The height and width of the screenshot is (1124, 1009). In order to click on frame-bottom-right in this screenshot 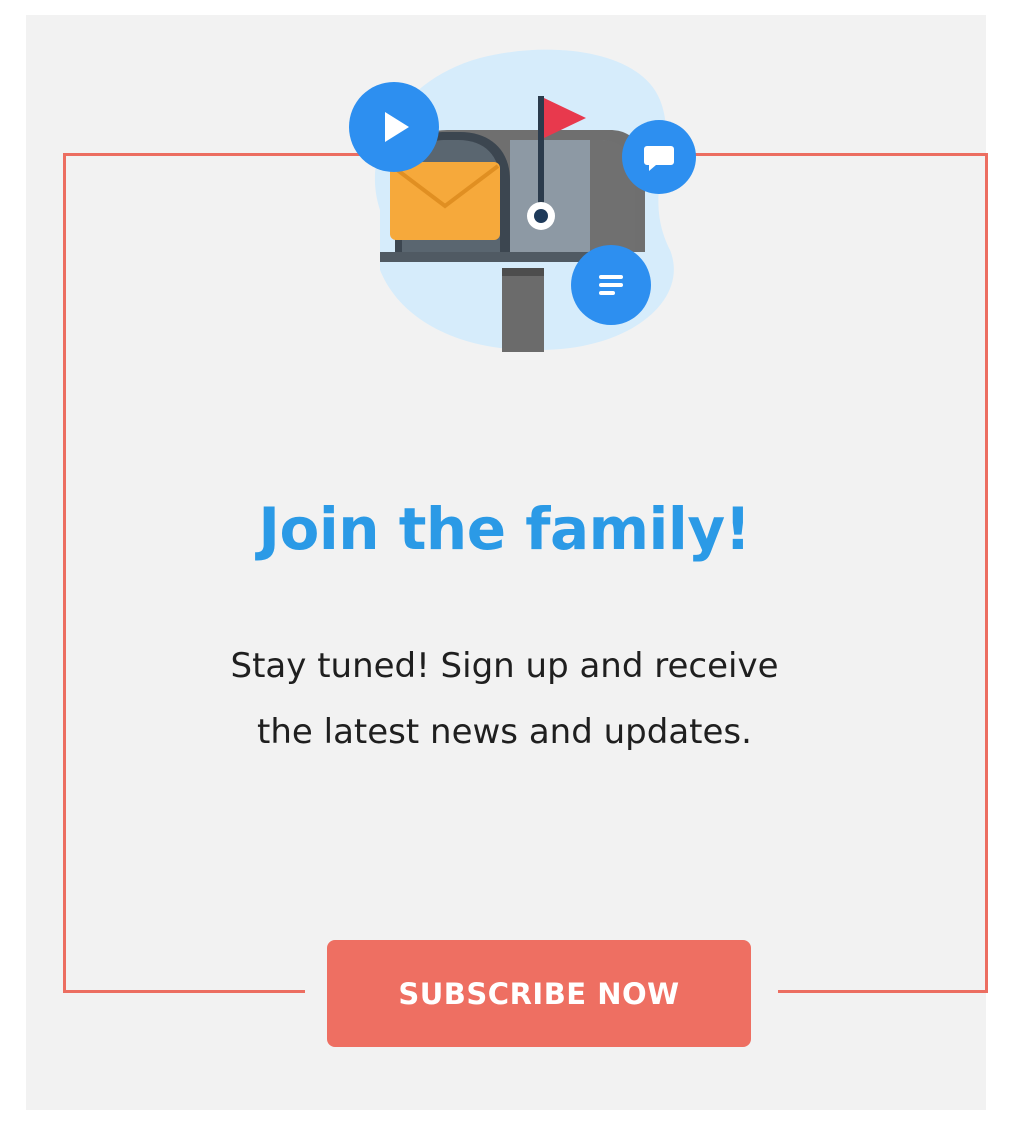, I will do `click(883, 991)`.